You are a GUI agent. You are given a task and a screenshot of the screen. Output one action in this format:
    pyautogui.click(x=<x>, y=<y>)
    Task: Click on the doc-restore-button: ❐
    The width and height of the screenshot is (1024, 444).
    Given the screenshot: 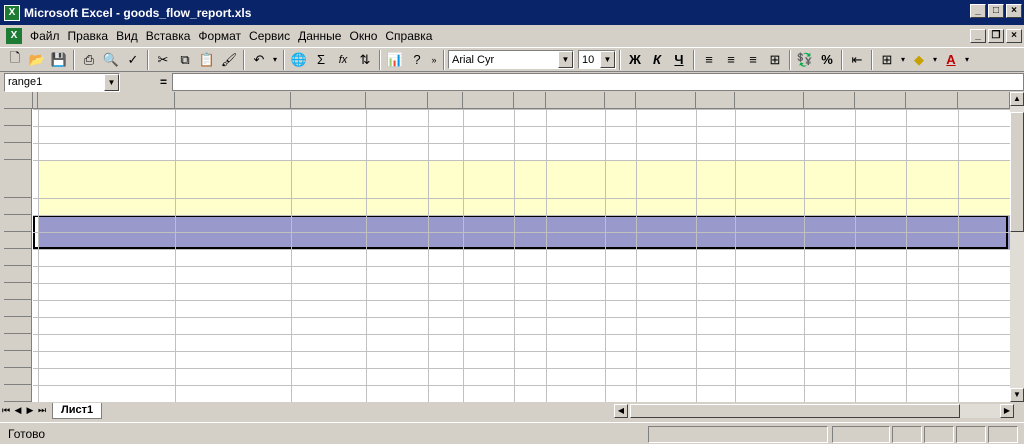 What is the action you would take?
    pyautogui.click(x=996, y=36)
    